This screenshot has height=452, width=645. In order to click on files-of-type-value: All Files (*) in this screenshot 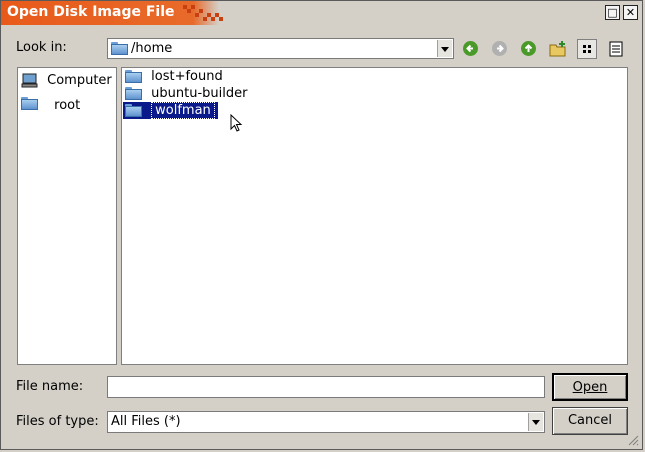, I will do `click(146, 421)`.